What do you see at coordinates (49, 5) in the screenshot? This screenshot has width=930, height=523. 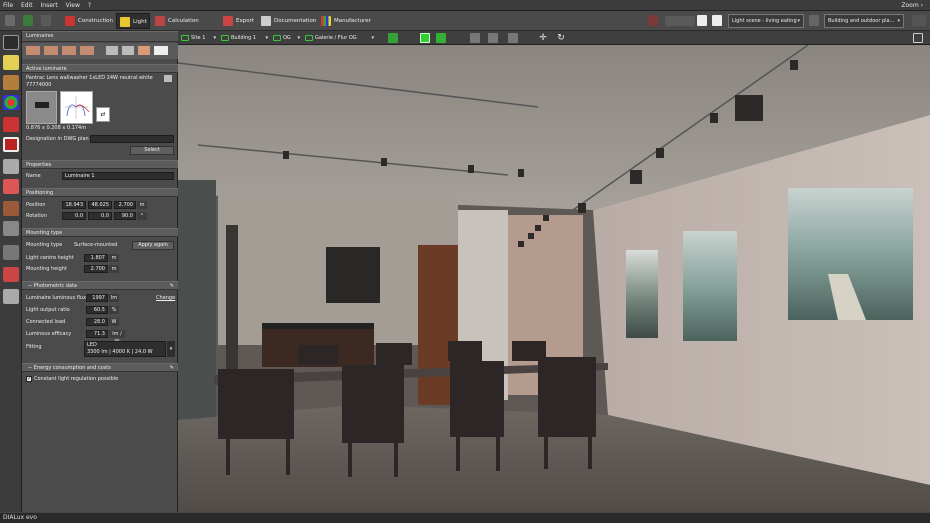 I see `menu-insert: Insert` at bounding box center [49, 5].